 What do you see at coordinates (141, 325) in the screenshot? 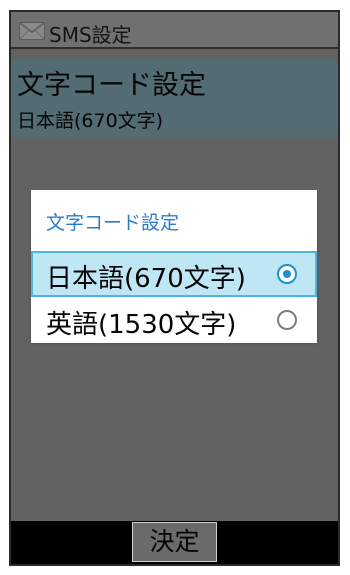
I see `option-label: 英語(1530文字)` at bounding box center [141, 325].